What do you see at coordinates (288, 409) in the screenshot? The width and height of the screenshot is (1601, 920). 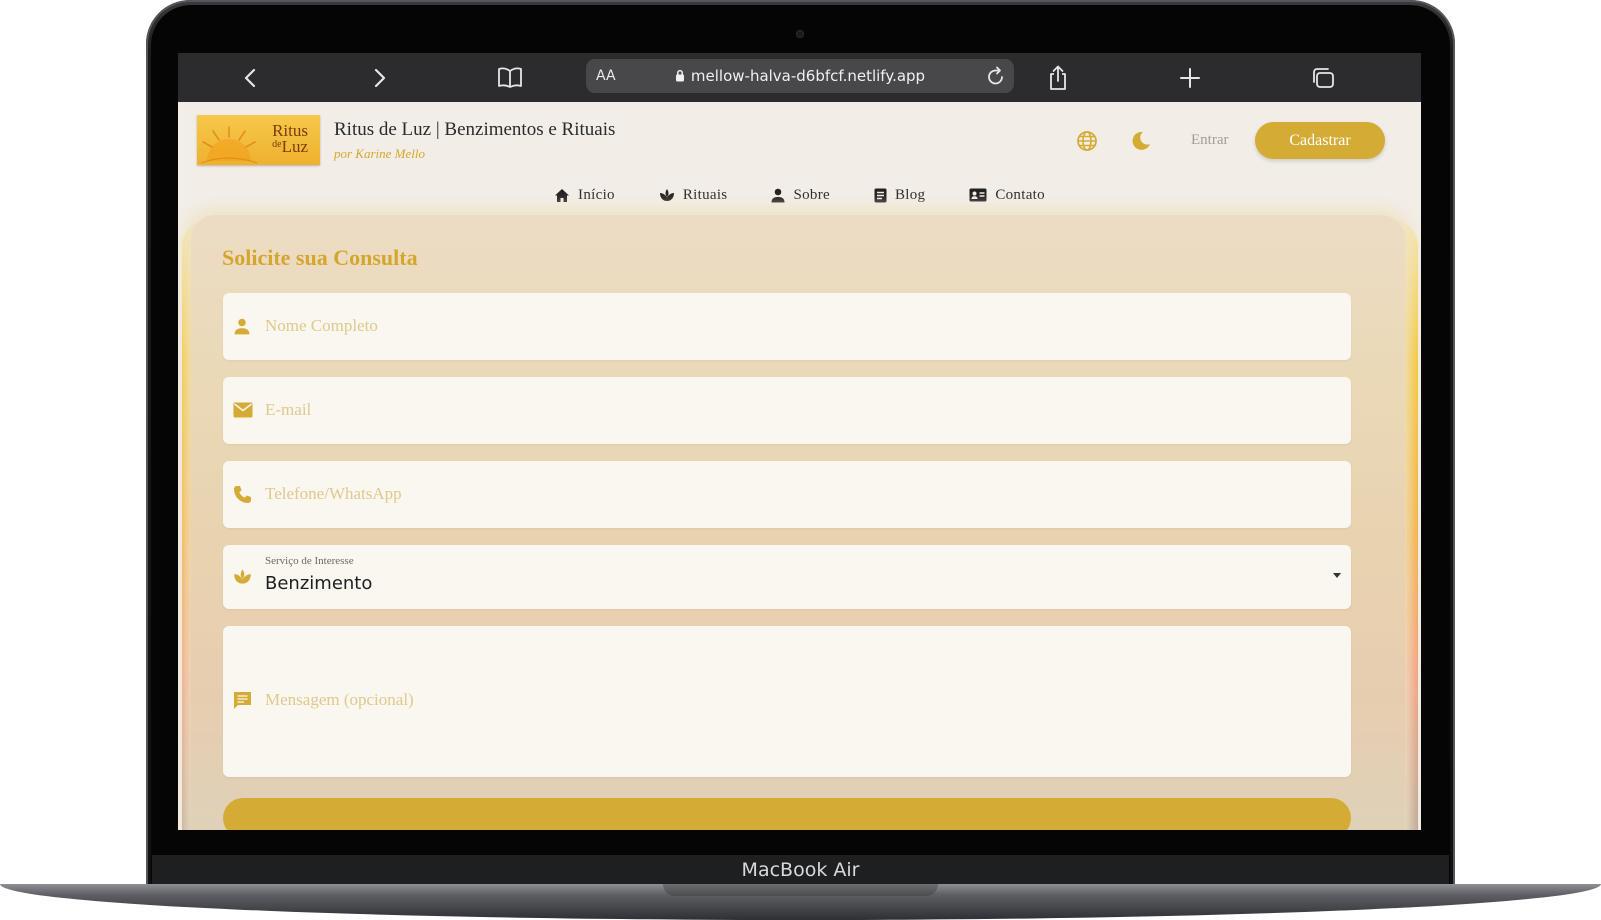 I see `email-placeholder: E-mail` at bounding box center [288, 409].